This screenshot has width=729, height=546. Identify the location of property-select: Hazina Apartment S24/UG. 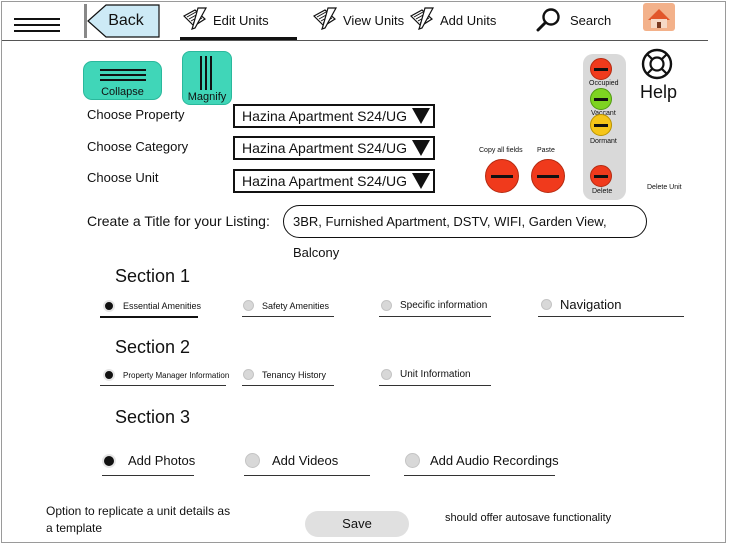
(334, 116).